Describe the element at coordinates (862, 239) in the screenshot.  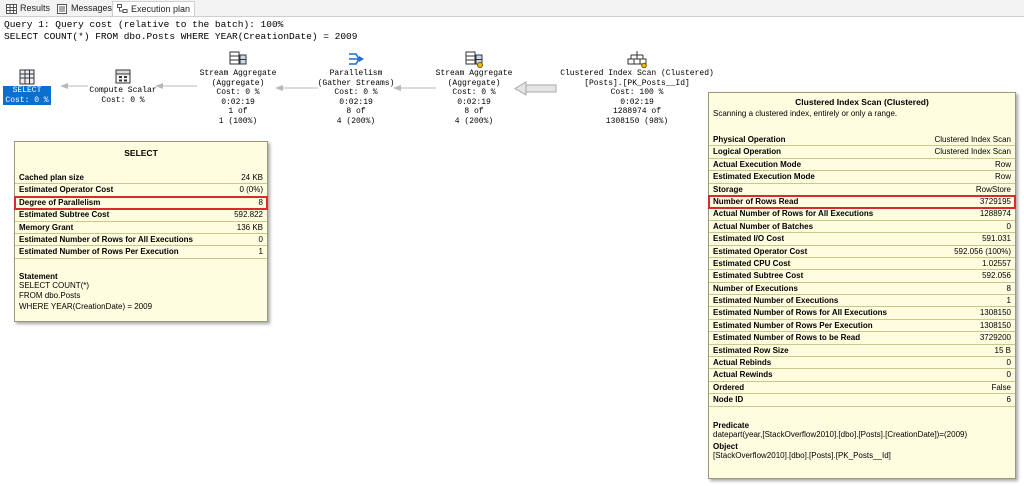
I see `tooltip-row: Estimated I/O Cost 591.031` at that location.